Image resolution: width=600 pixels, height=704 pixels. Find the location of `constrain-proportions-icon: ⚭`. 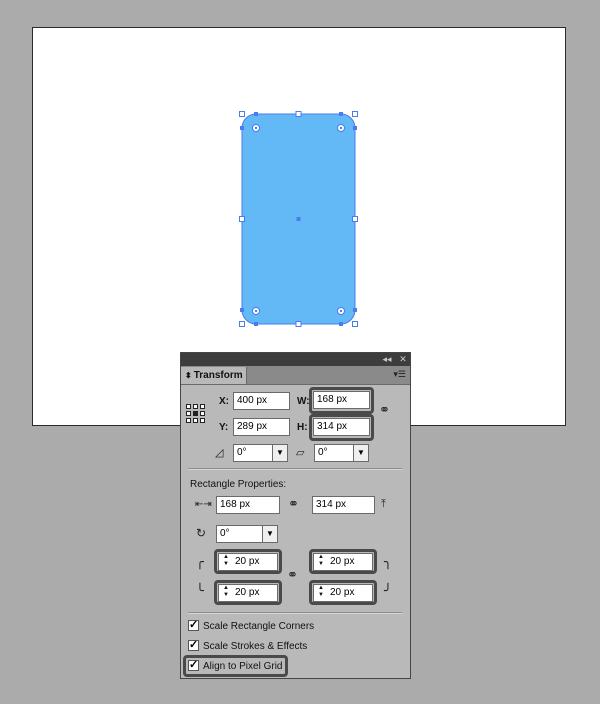

constrain-proportions-icon: ⚭ is located at coordinates (384, 409).